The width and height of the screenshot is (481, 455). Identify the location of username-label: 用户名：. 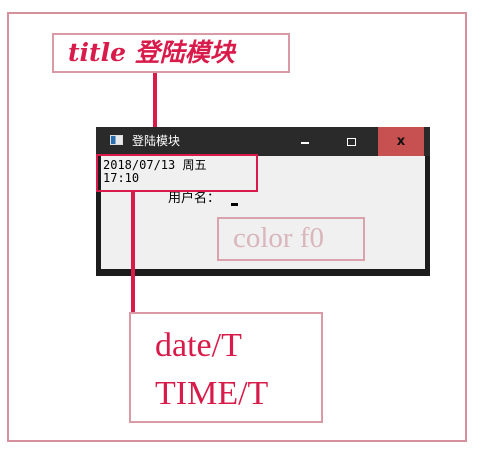
(194, 198).